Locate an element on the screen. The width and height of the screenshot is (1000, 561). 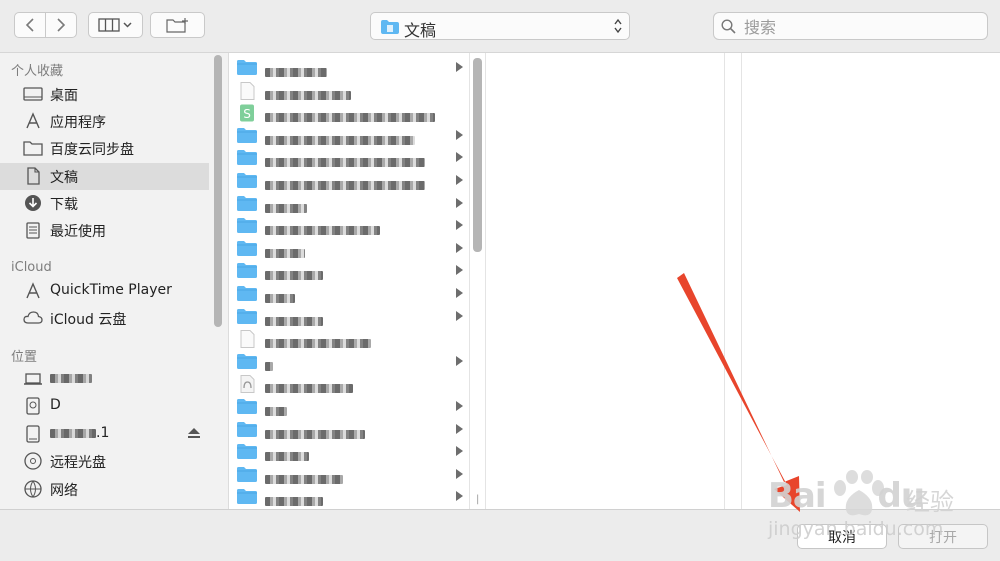
dialog-footer: 取消 打开 is located at coordinates (500, 535).